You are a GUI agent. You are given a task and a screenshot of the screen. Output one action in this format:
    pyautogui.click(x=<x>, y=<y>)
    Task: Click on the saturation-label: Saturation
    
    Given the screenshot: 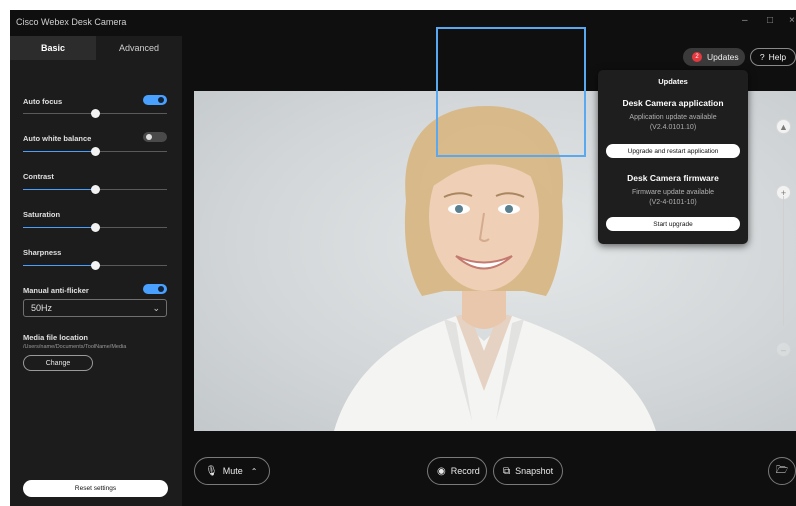 What is the action you would take?
    pyautogui.click(x=42, y=214)
    